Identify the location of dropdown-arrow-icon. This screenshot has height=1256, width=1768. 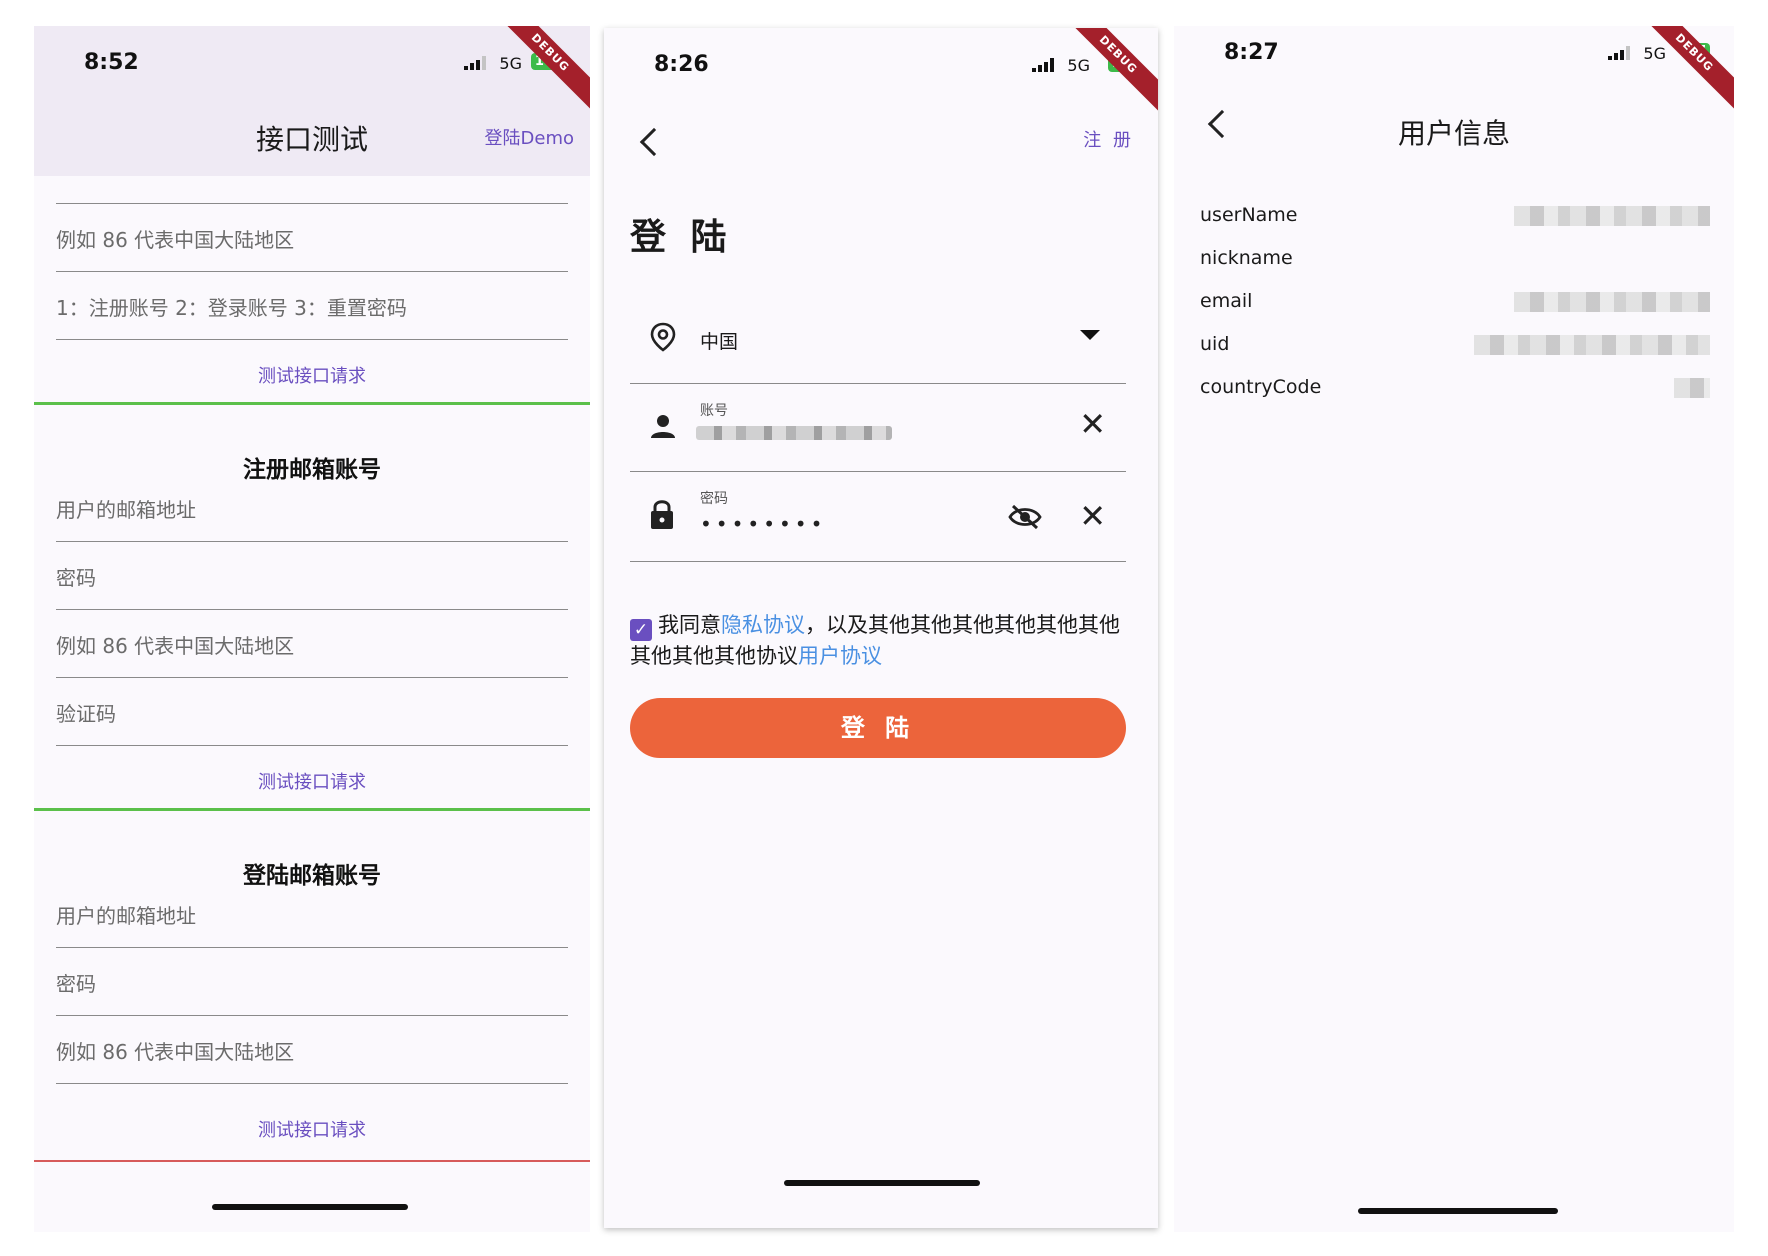
(1090, 335).